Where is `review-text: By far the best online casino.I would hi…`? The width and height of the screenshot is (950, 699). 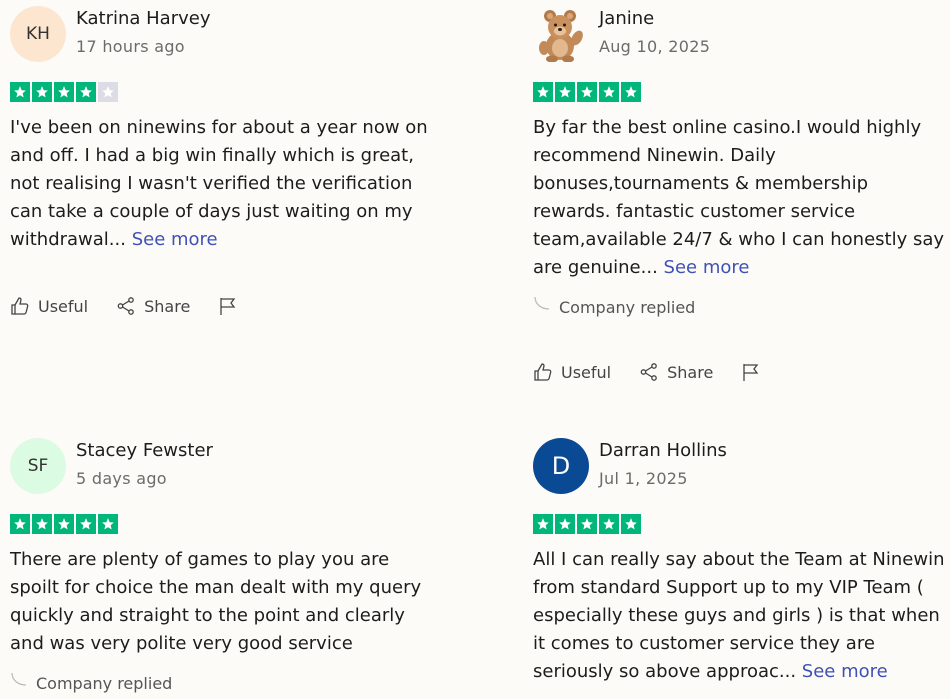
review-text: By far the best online casino.I would hi… is located at coordinates (741, 198).